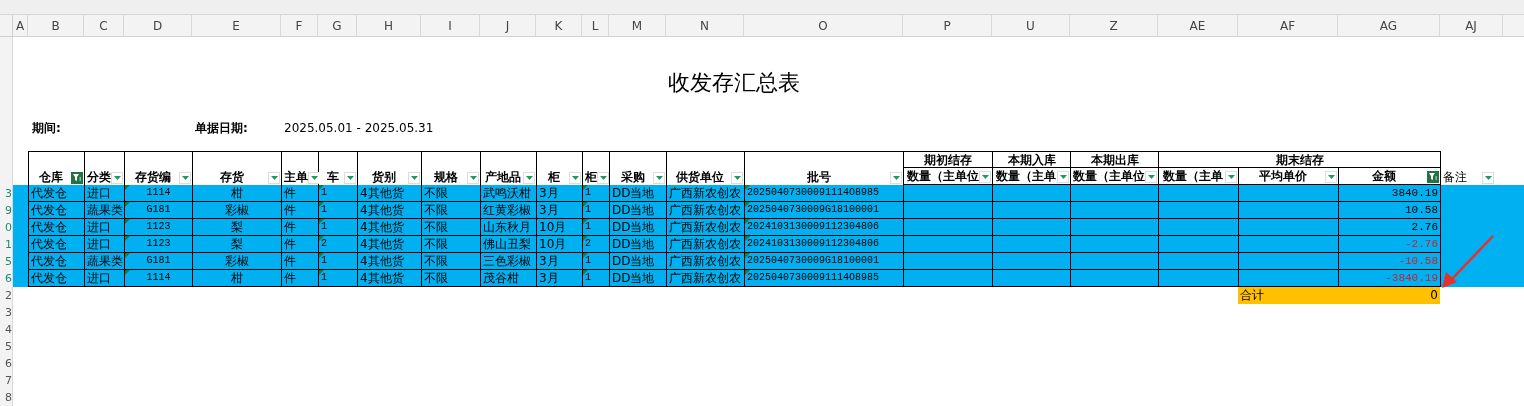 This screenshot has width=1524, height=406. Describe the element at coordinates (768, 210) in the screenshot. I see `table-row: 代发仓 蔬果类 G181 彩椒 件 1 4其他货 不限 红黄彩椒 3月 1 DD当地 广西新农创农 2025040730009G18100001 10.58` at that location.